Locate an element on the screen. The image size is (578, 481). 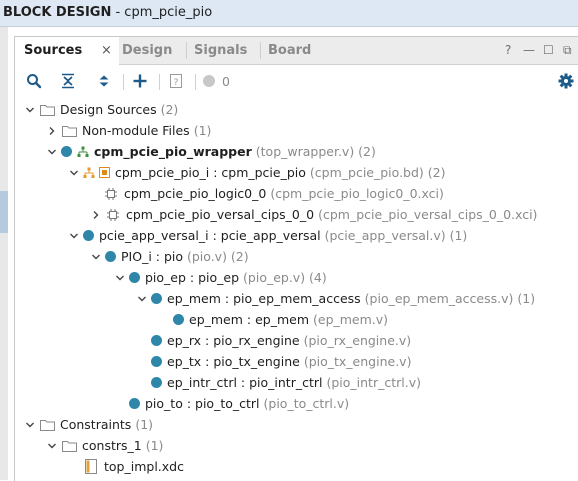
tab-sources: Sources × is located at coordinates (67, 51).